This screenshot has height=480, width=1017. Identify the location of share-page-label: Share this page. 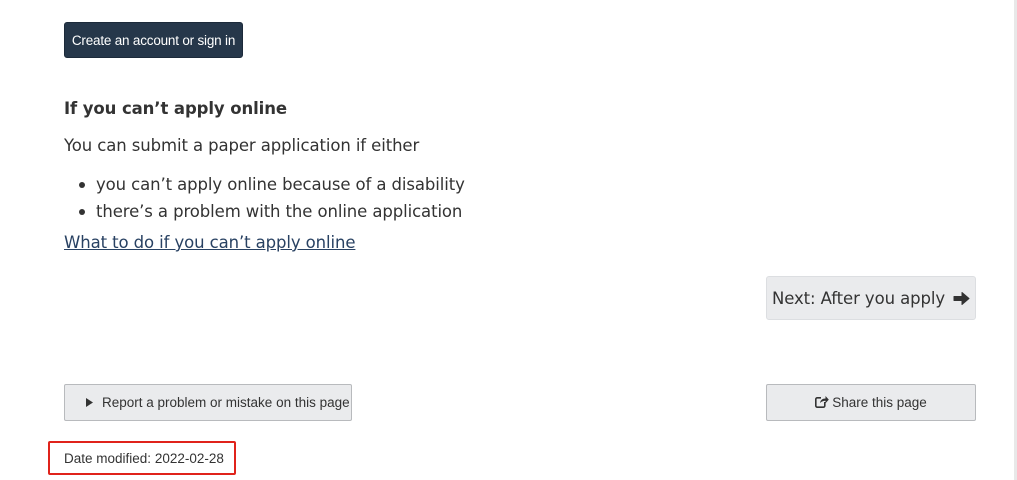
(879, 402).